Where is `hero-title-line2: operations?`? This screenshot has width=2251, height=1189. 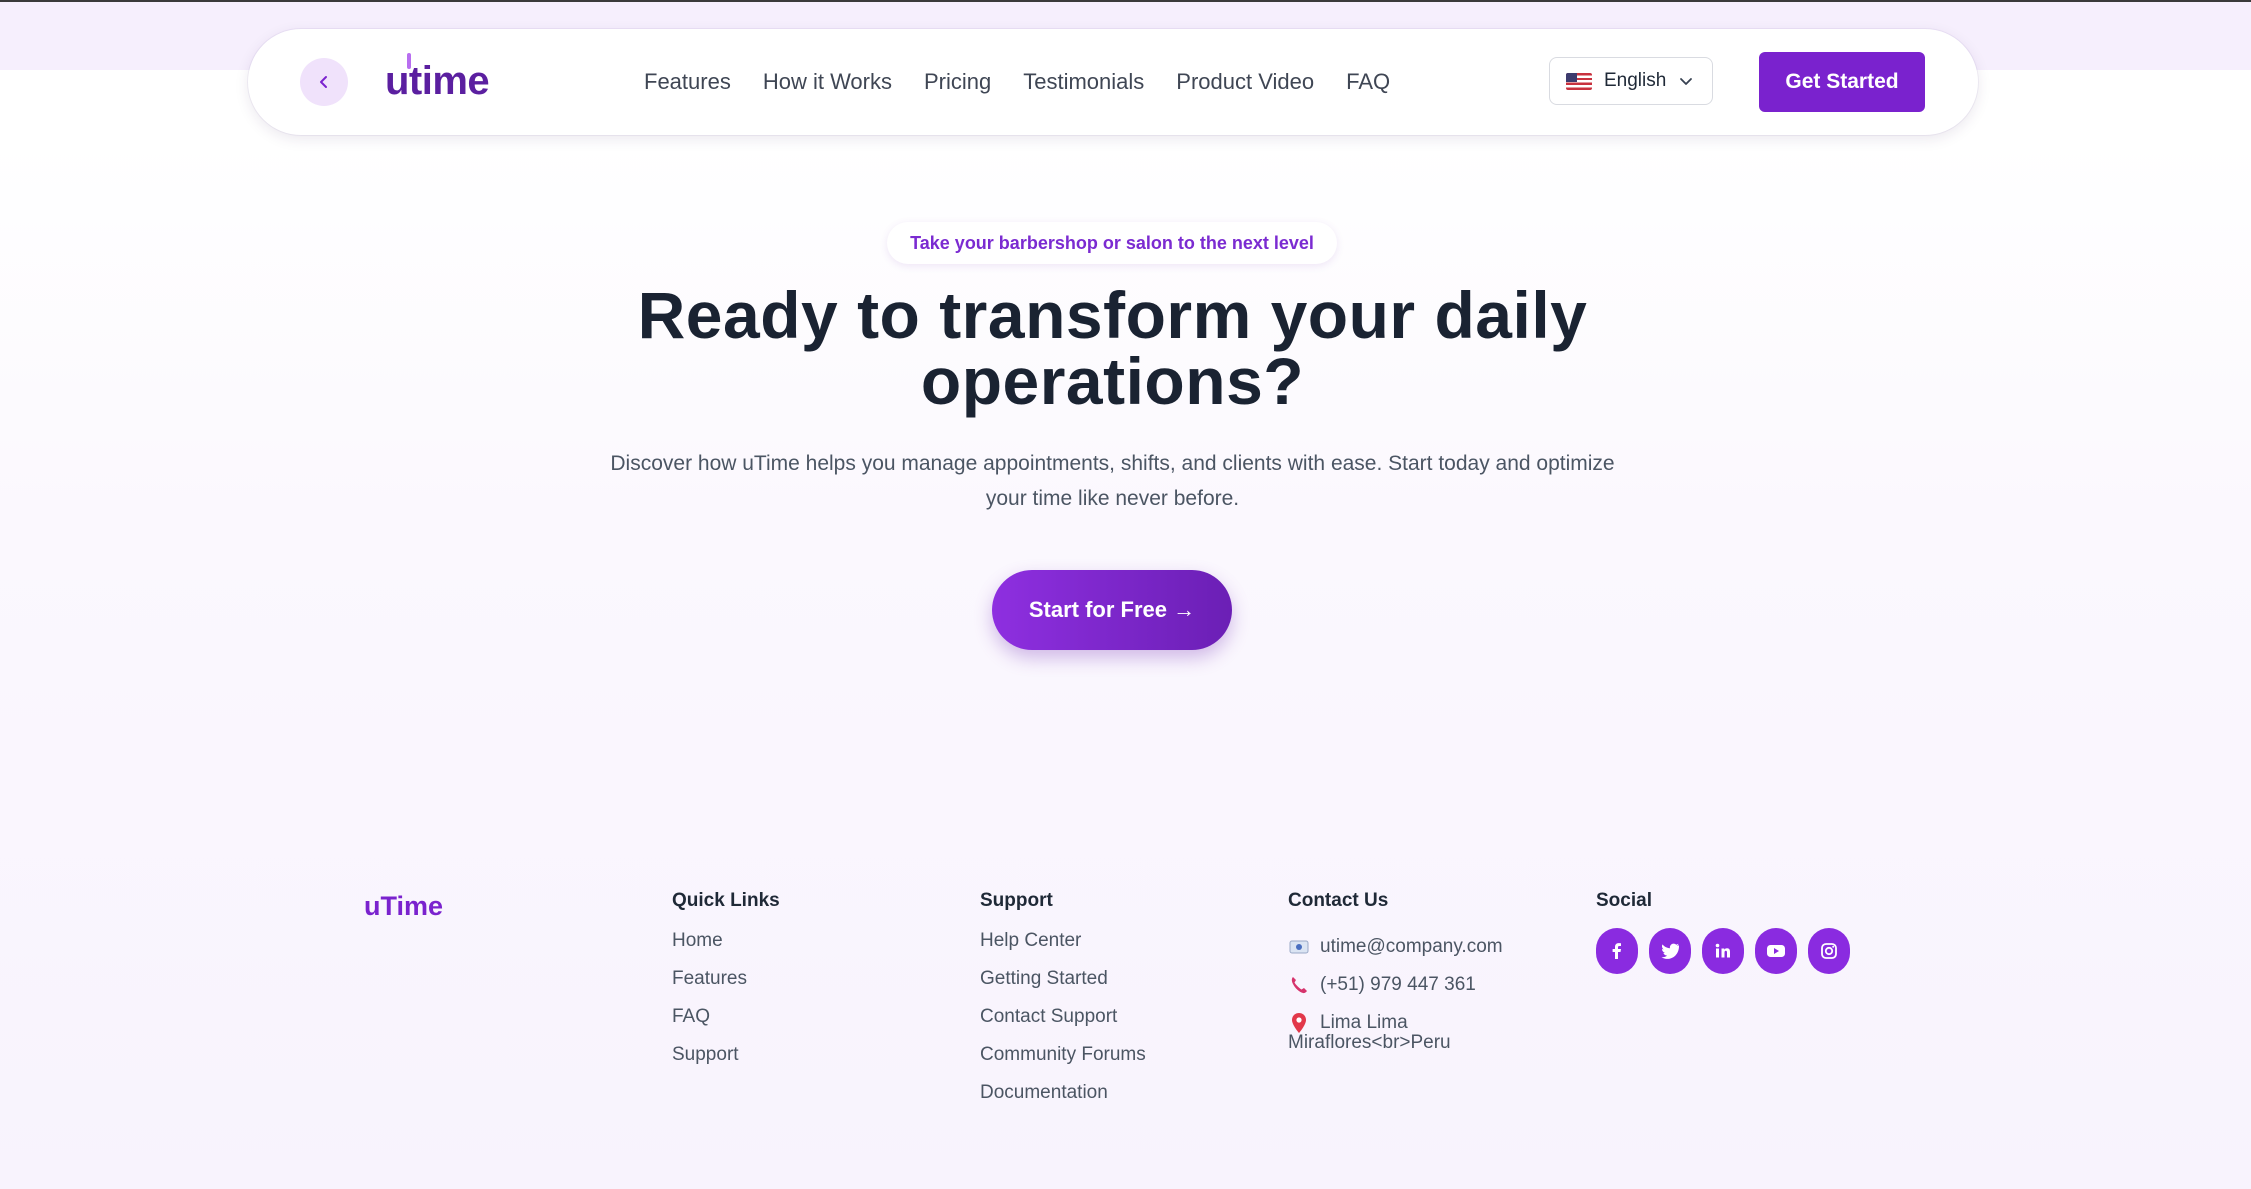
hero-title-line2: operations? is located at coordinates (1112, 381).